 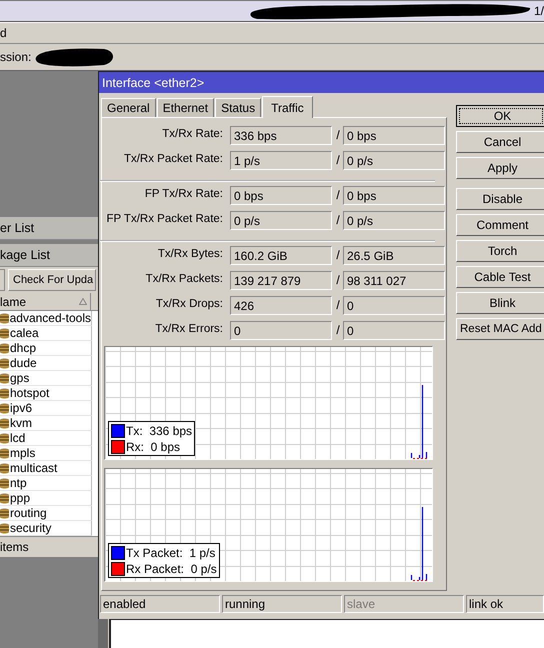 What do you see at coordinates (24, 333) in the screenshot?
I see `package-name: calea` at bounding box center [24, 333].